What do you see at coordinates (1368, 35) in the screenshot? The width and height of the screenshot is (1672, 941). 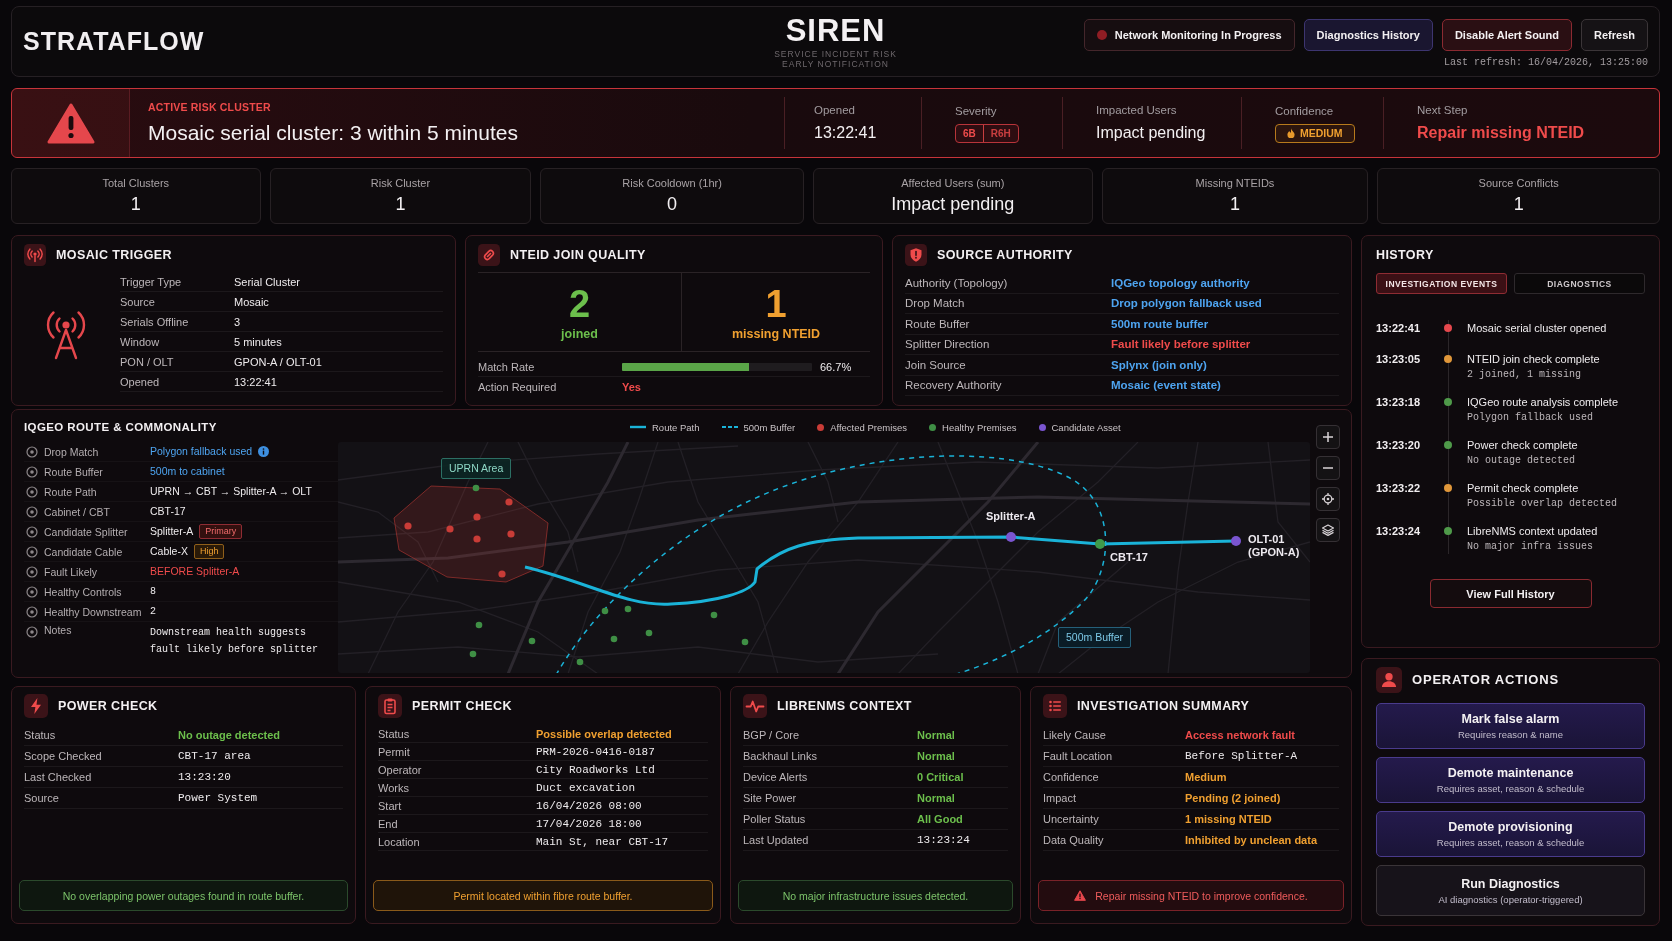 I see `header-button: Diagnostics History` at bounding box center [1368, 35].